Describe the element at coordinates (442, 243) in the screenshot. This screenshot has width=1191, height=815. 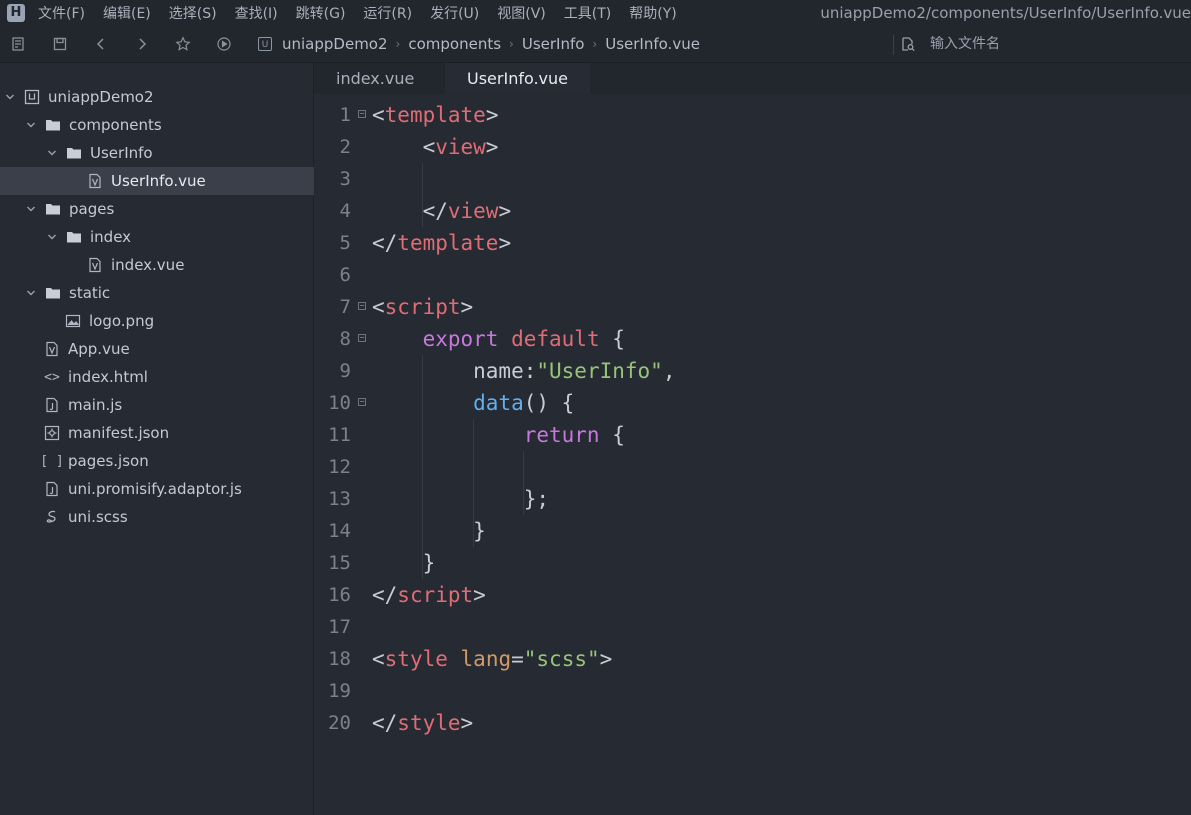
I see `code-text: </template>` at that location.